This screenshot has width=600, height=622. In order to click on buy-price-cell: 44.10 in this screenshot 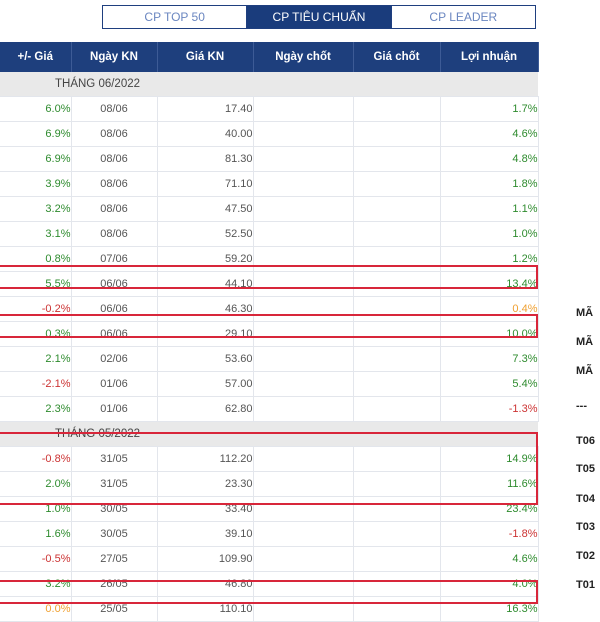, I will do `click(205, 284)`.